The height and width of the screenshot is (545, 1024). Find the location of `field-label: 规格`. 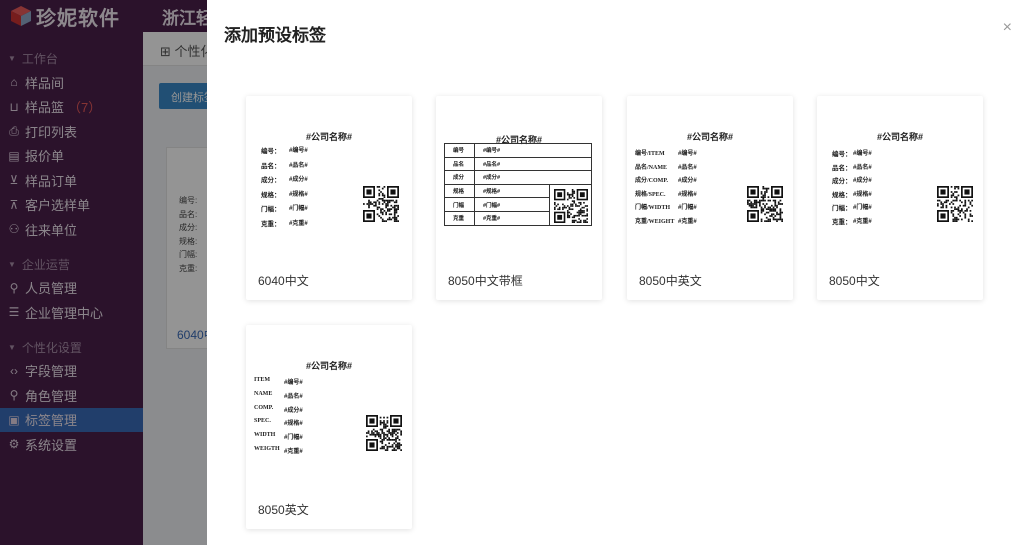

field-label: 规格 is located at coordinates (459, 191).